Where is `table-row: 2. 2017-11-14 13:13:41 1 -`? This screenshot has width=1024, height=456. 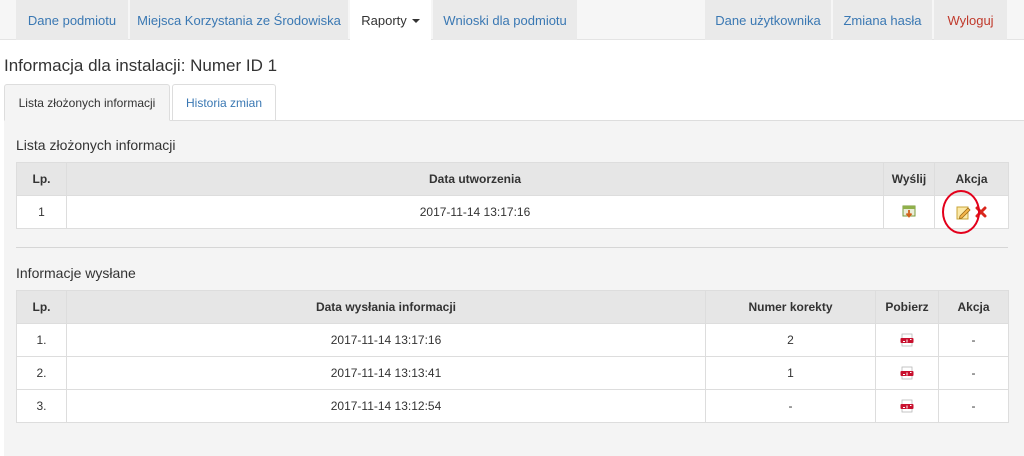
table-row: 2. 2017-11-14 13:13:41 1 - is located at coordinates (512, 373).